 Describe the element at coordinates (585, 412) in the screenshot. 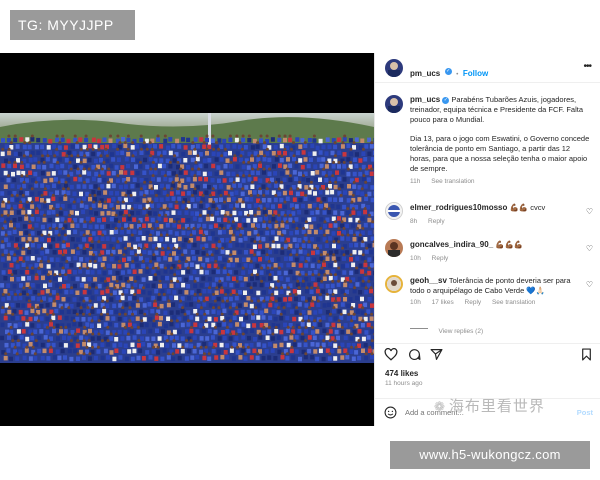

I see `post-comment-button: Post` at that location.